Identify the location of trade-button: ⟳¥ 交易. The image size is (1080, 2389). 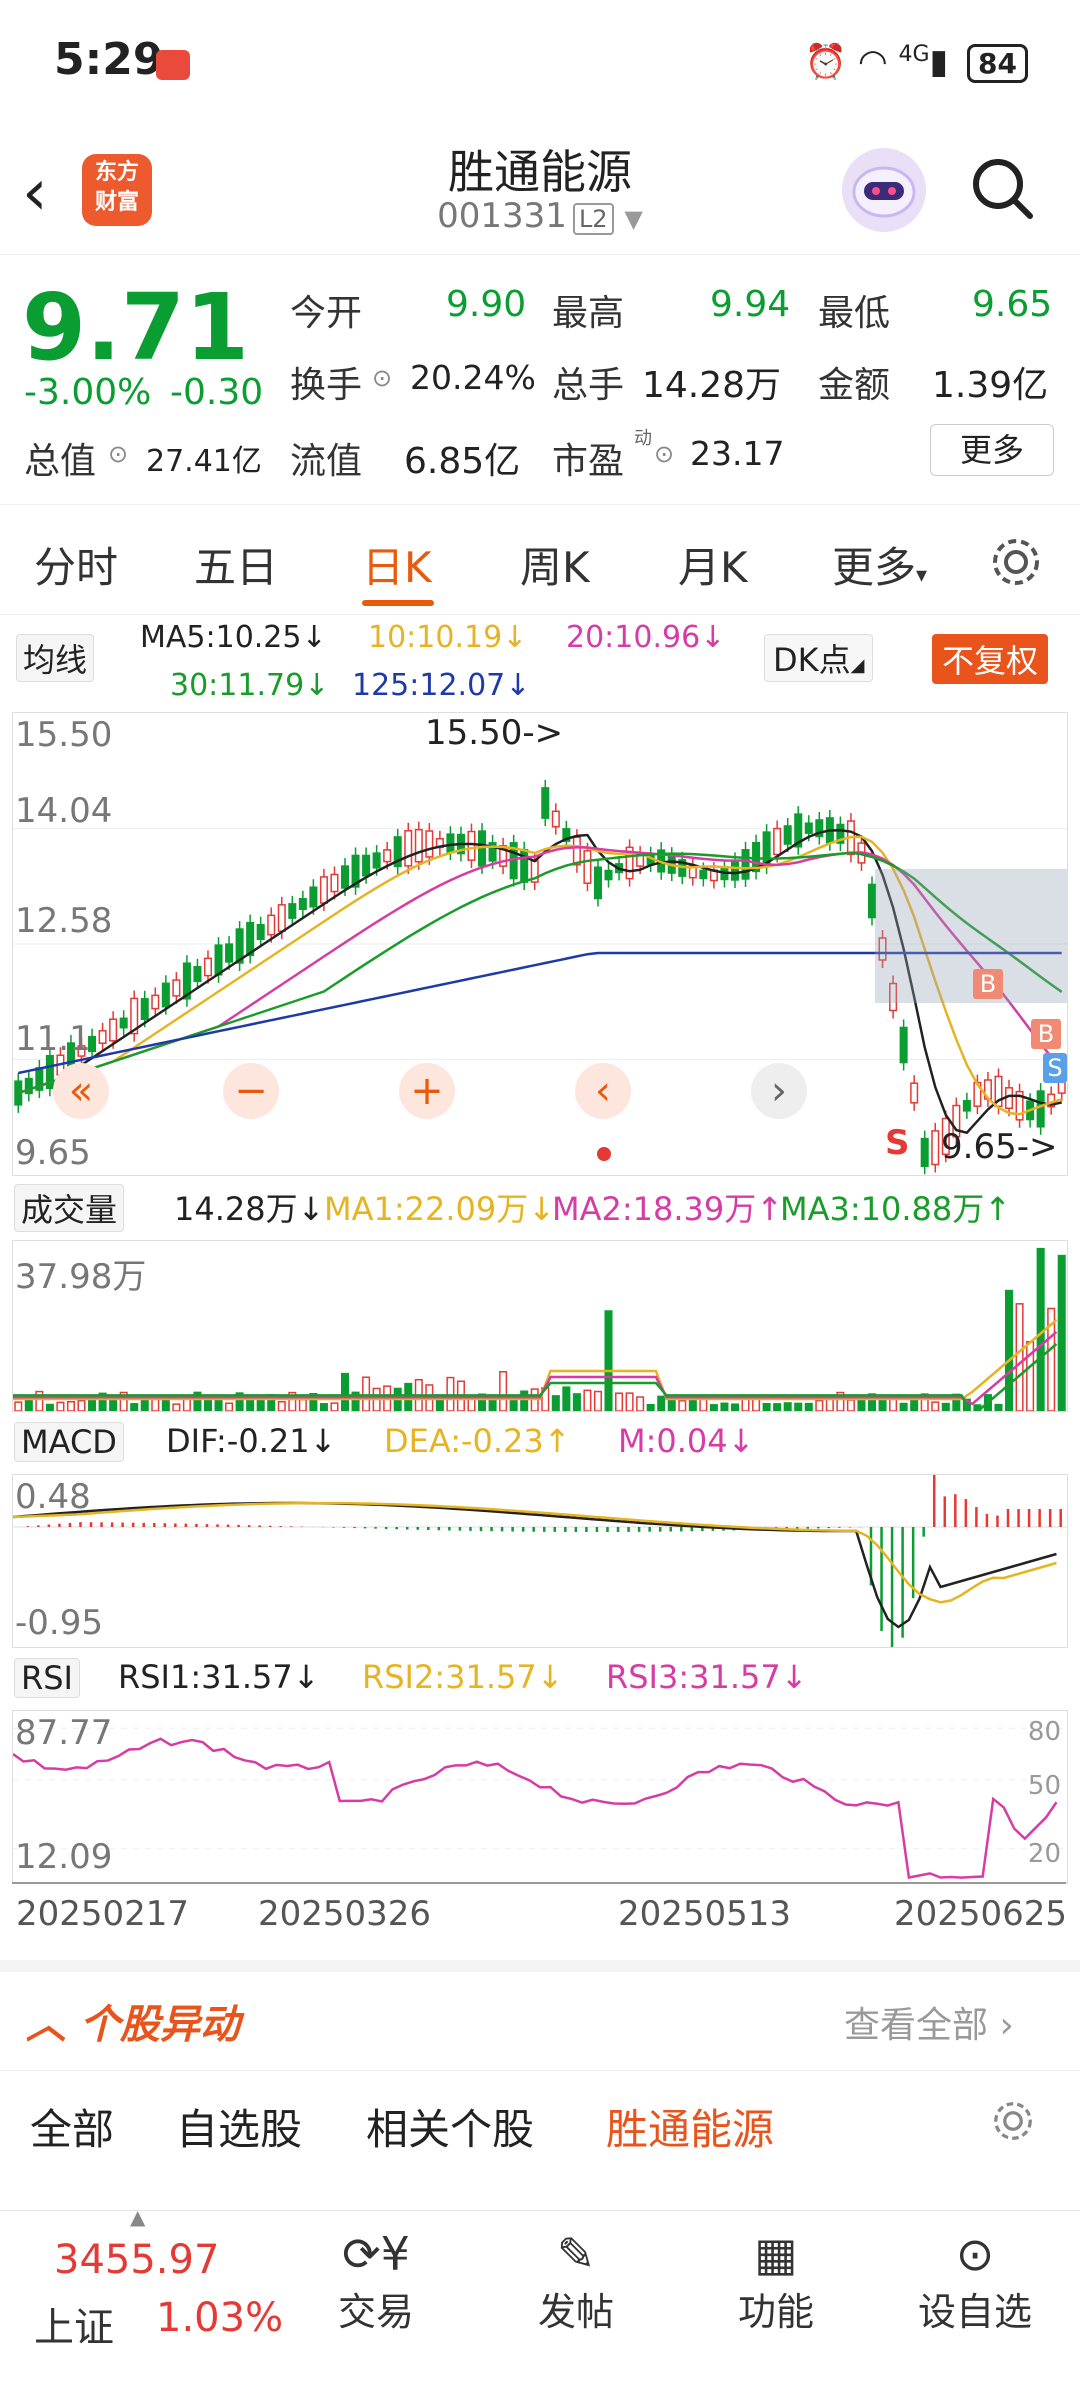
(376, 2281).